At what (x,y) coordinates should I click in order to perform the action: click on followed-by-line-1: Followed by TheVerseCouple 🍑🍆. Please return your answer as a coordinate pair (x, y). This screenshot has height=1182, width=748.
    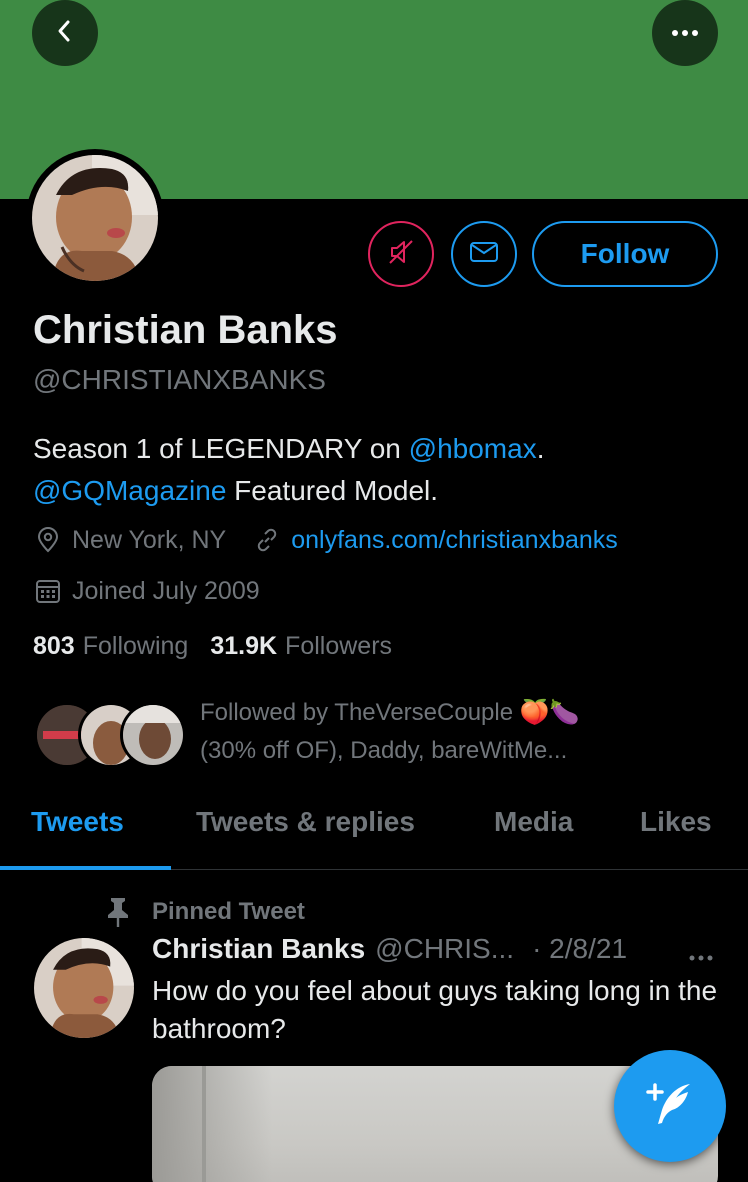
    Looking at the image, I should click on (390, 712).